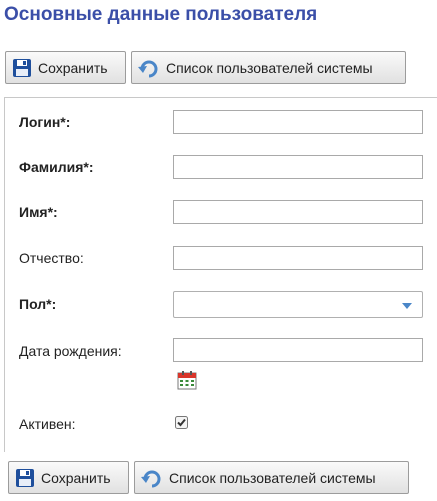 This screenshot has width=437, height=501. I want to click on patronymic-input, so click(298, 258).